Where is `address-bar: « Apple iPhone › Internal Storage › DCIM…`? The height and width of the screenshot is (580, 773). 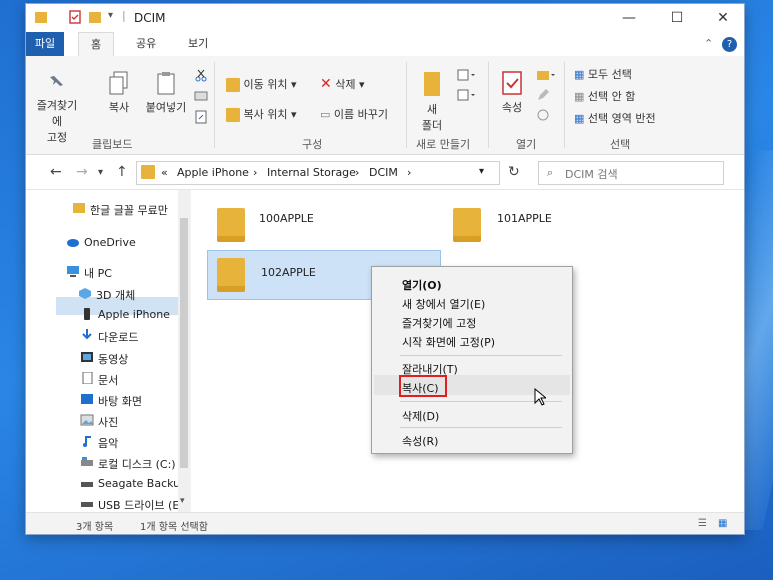
address-bar: « Apple iPhone › Internal Storage › DCIM… is located at coordinates (318, 173).